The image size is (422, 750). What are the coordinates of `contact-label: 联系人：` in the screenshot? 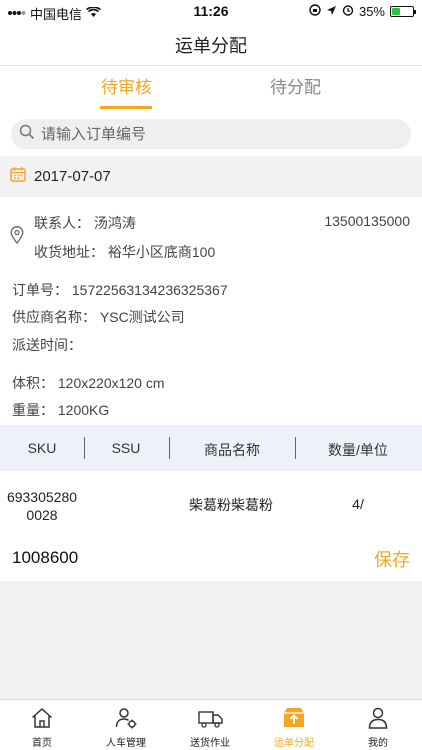 It's located at (62, 223).